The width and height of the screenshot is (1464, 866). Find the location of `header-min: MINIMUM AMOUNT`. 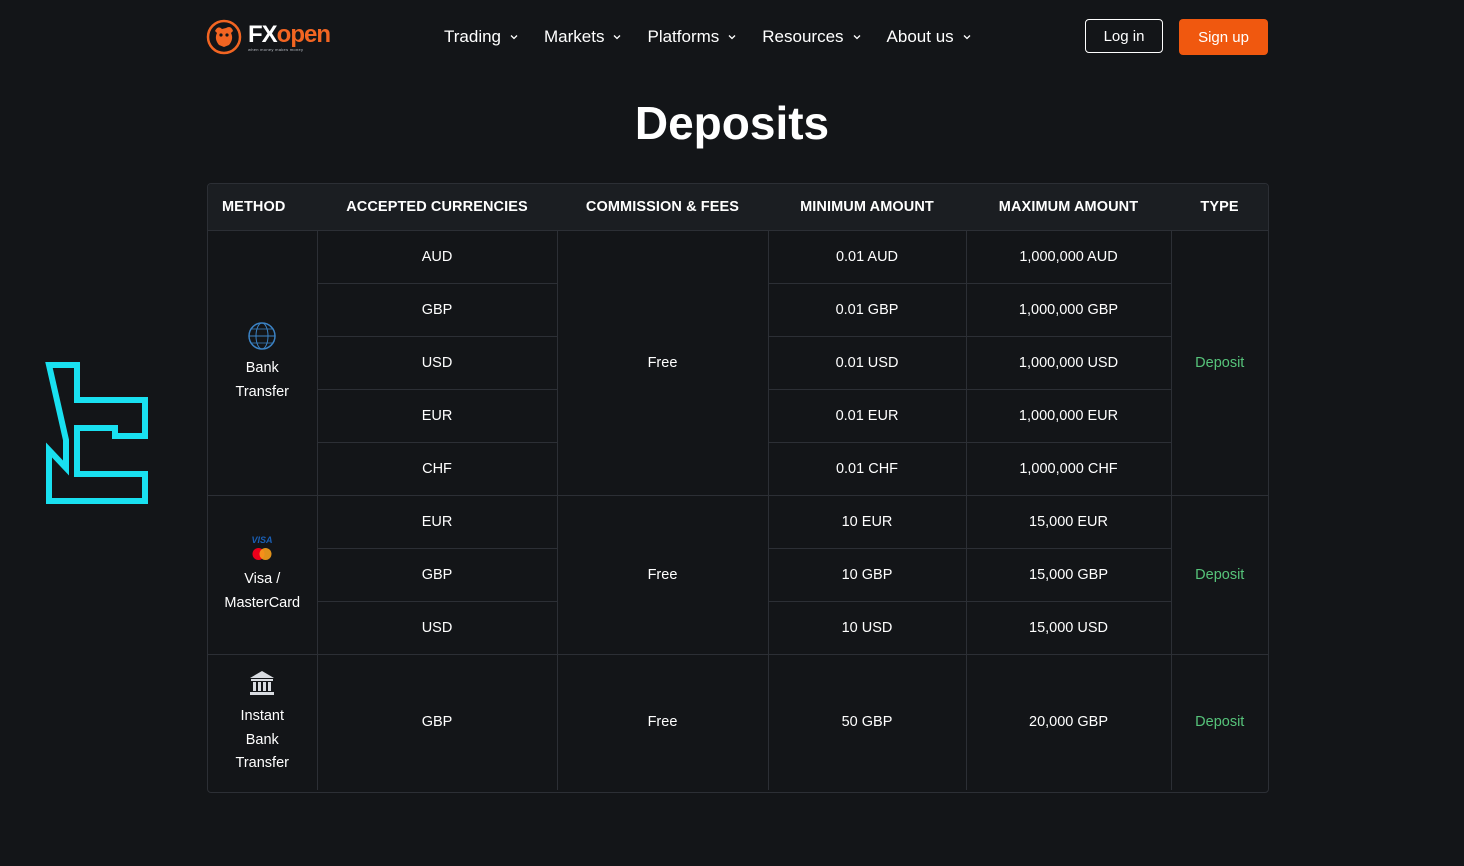

header-min: MINIMUM AMOUNT is located at coordinates (867, 206).